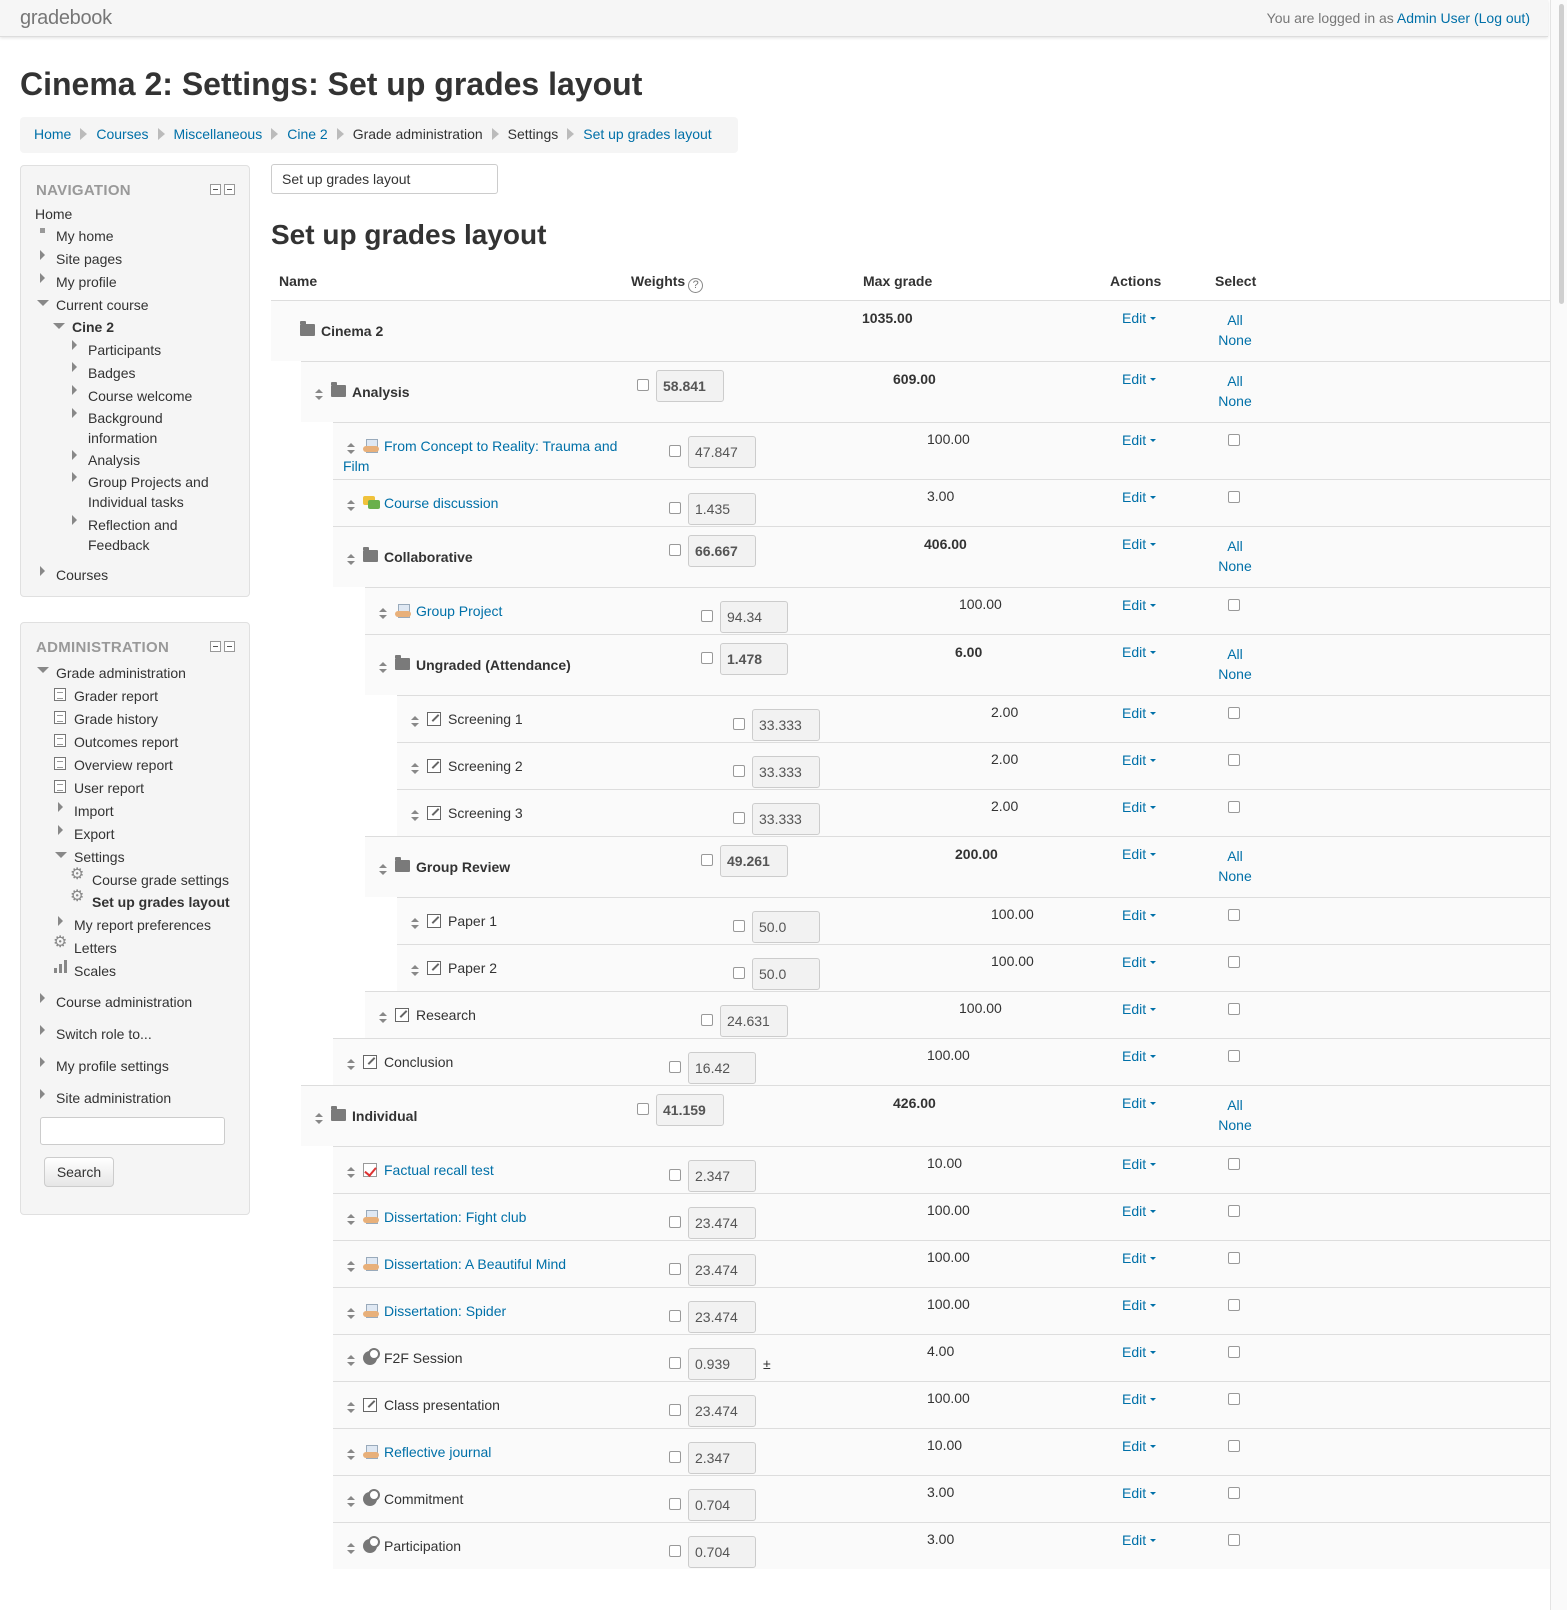 This screenshot has height=1610, width=1567. I want to click on grade-item-name: Dissertation: Fight club, so click(455, 1217).